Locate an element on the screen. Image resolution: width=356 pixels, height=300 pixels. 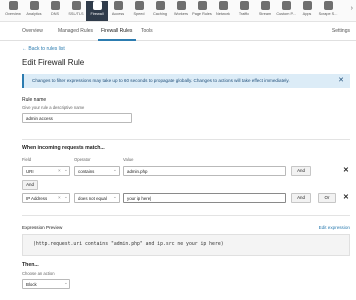
action-select: Block is located at coordinates (46, 284).